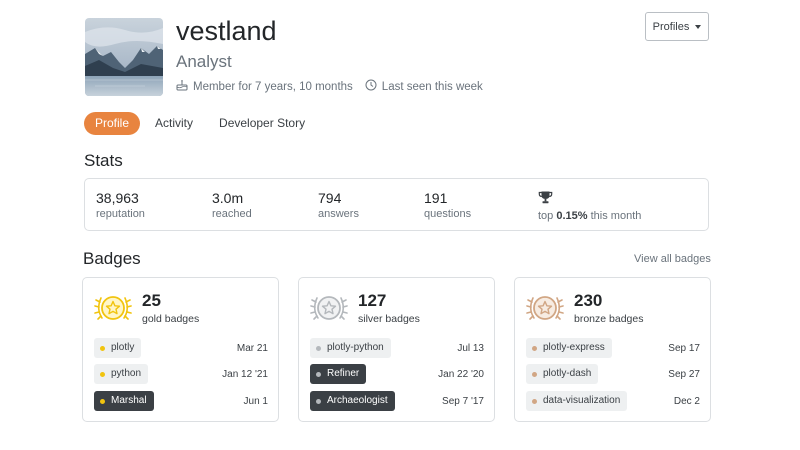 The width and height of the screenshot is (800, 450). I want to click on badge-date: Jan 12 '21, so click(245, 374).